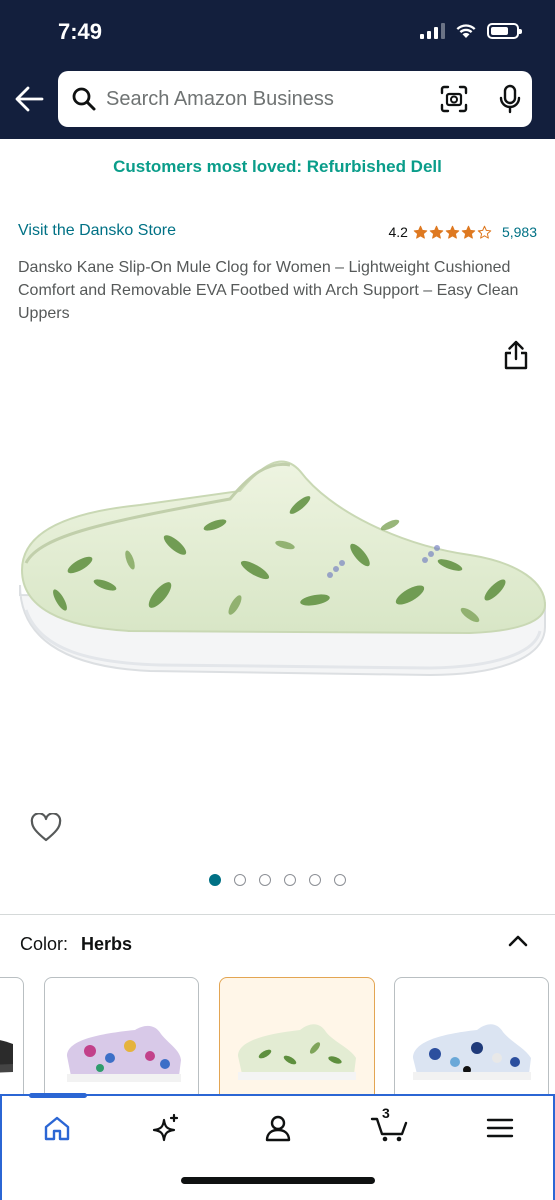 The height and width of the screenshot is (1200, 555). Describe the element at coordinates (398, 232) in the screenshot. I see `rating-value: 4.2` at that location.